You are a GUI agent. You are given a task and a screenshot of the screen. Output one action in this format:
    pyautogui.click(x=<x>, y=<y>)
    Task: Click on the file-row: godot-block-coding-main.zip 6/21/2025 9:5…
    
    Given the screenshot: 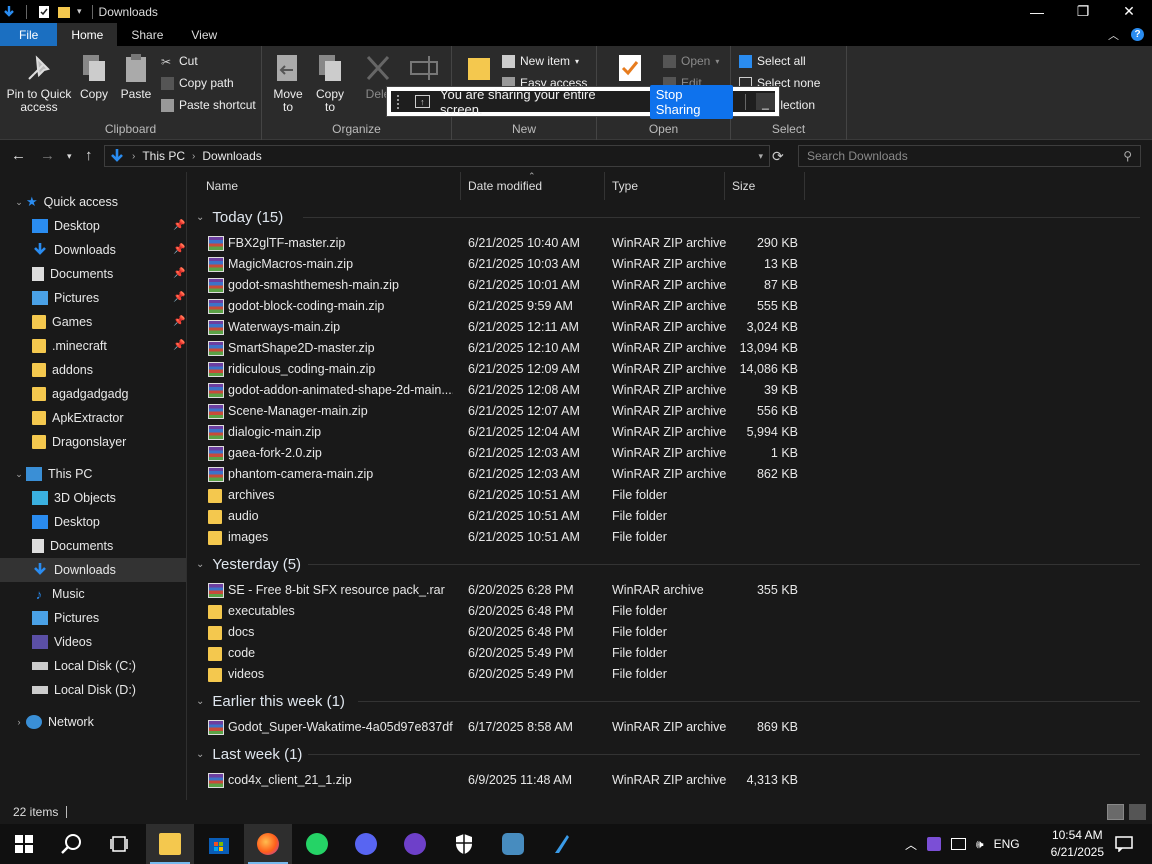 What is the action you would take?
    pyautogui.click(x=578, y=306)
    